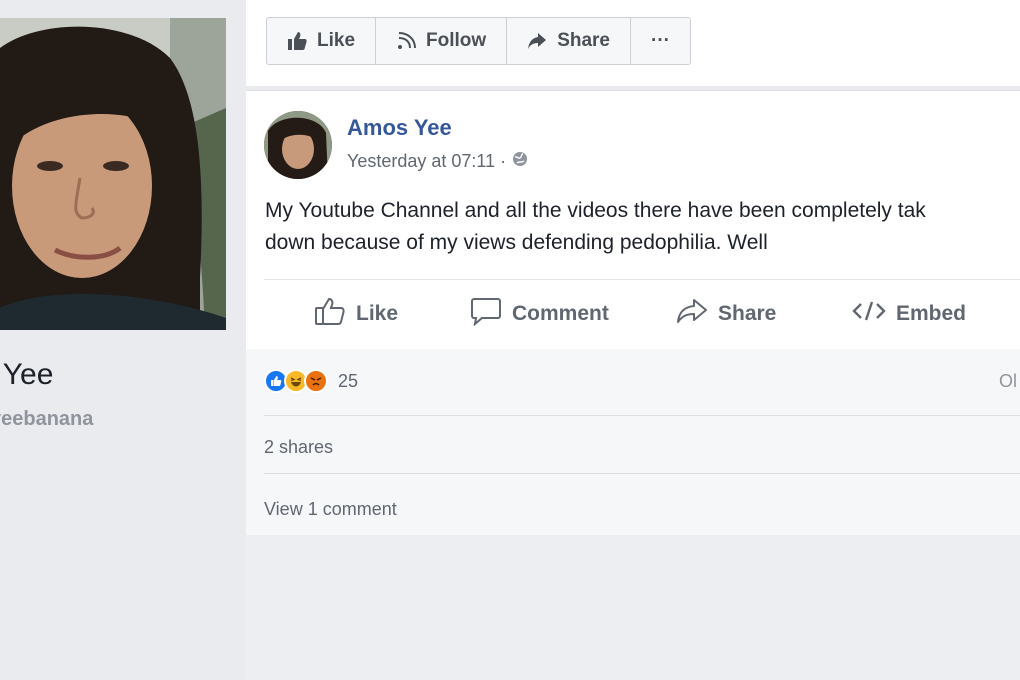 The width and height of the screenshot is (1020, 680). I want to click on rss-icon, so click(406, 41).